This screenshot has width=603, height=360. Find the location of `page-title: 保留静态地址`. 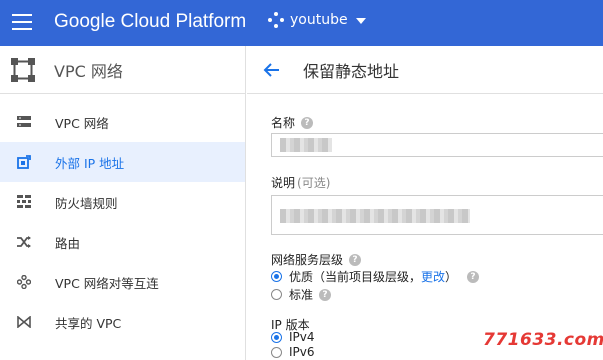

page-title: 保留静态地址 is located at coordinates (351, 71).